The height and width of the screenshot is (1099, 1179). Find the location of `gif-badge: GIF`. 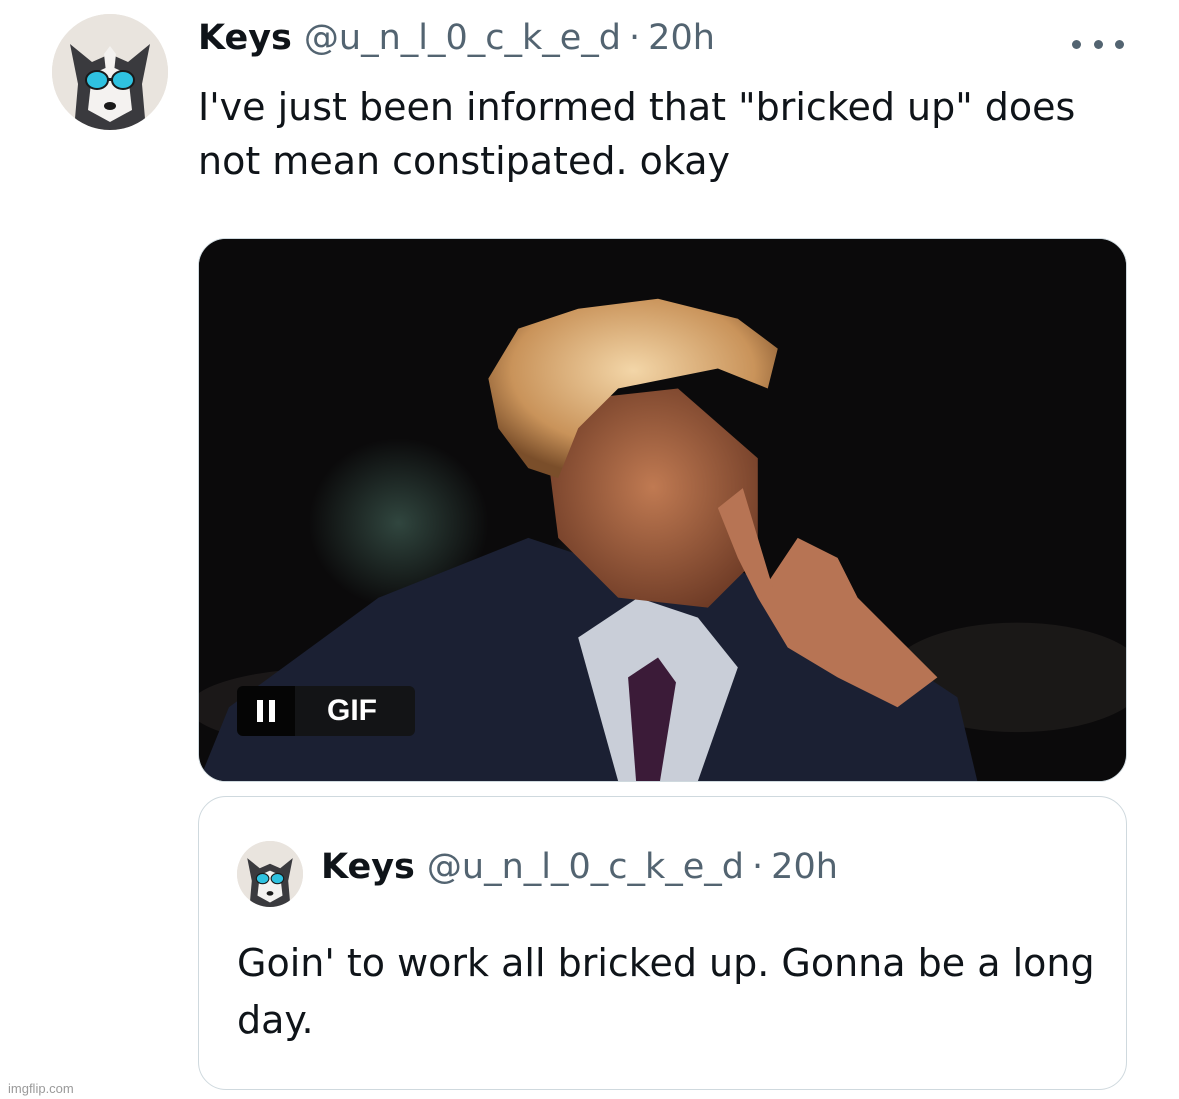

gif-badge: GIF is located at coordinates (326, 711).